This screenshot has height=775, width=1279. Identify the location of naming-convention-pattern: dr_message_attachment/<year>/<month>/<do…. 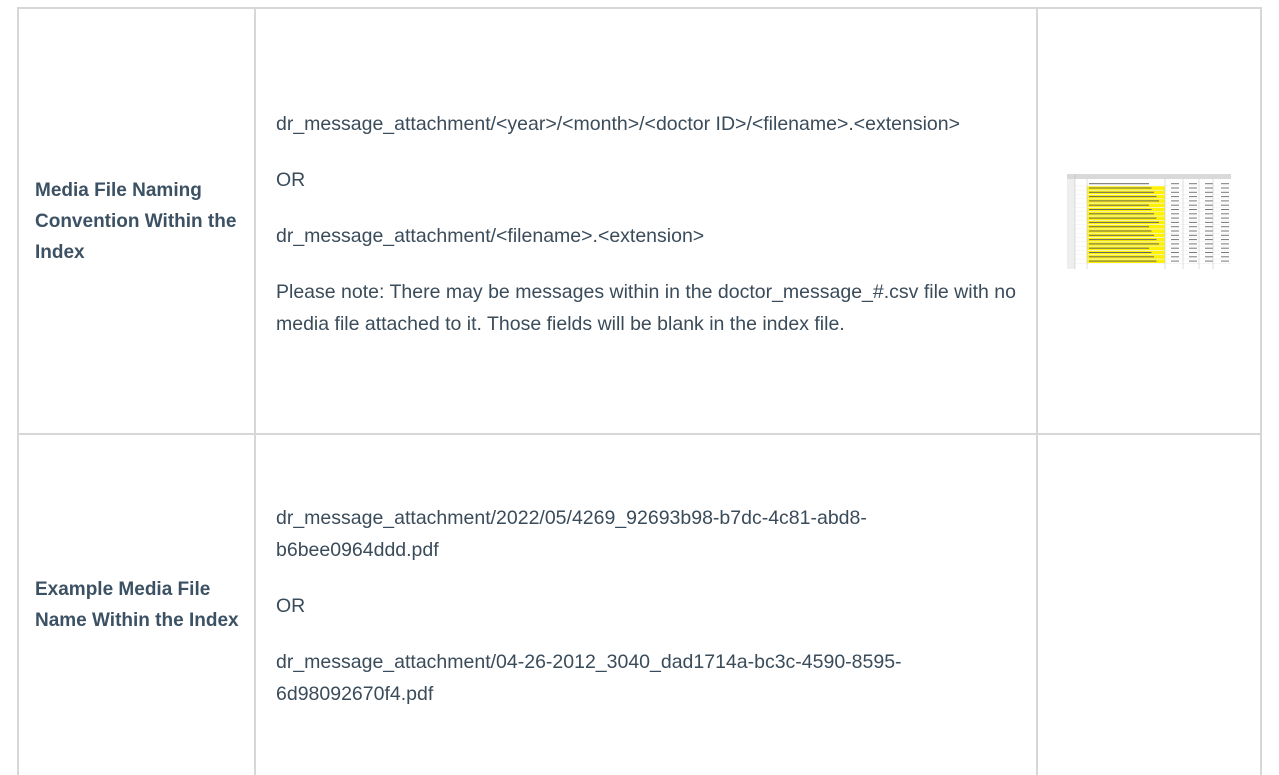
(618, 124).